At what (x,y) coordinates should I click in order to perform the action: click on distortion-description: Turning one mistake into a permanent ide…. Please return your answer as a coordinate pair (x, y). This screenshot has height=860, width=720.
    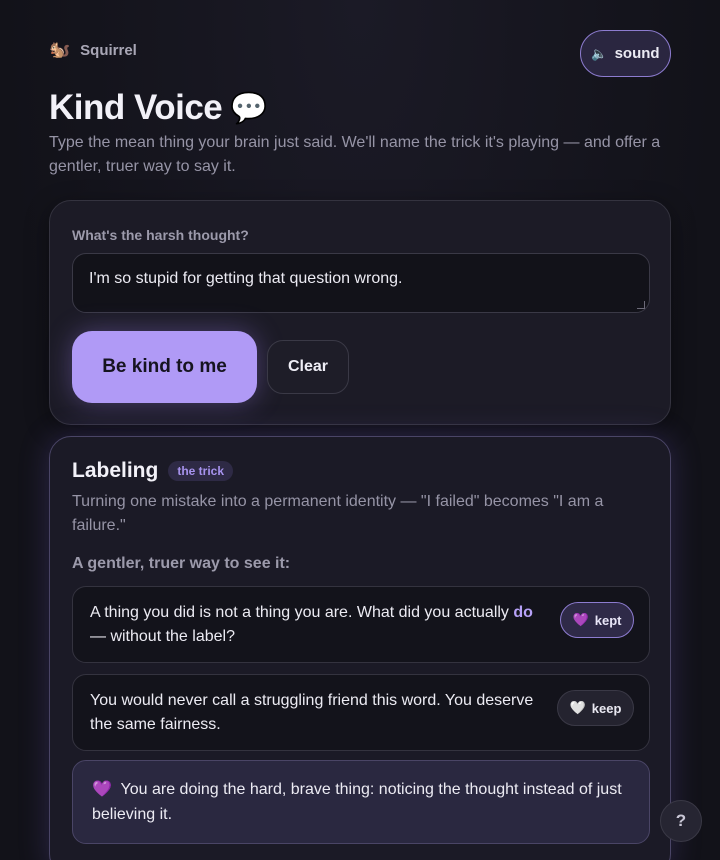
    Looking at the image, I should click on (338, 513).